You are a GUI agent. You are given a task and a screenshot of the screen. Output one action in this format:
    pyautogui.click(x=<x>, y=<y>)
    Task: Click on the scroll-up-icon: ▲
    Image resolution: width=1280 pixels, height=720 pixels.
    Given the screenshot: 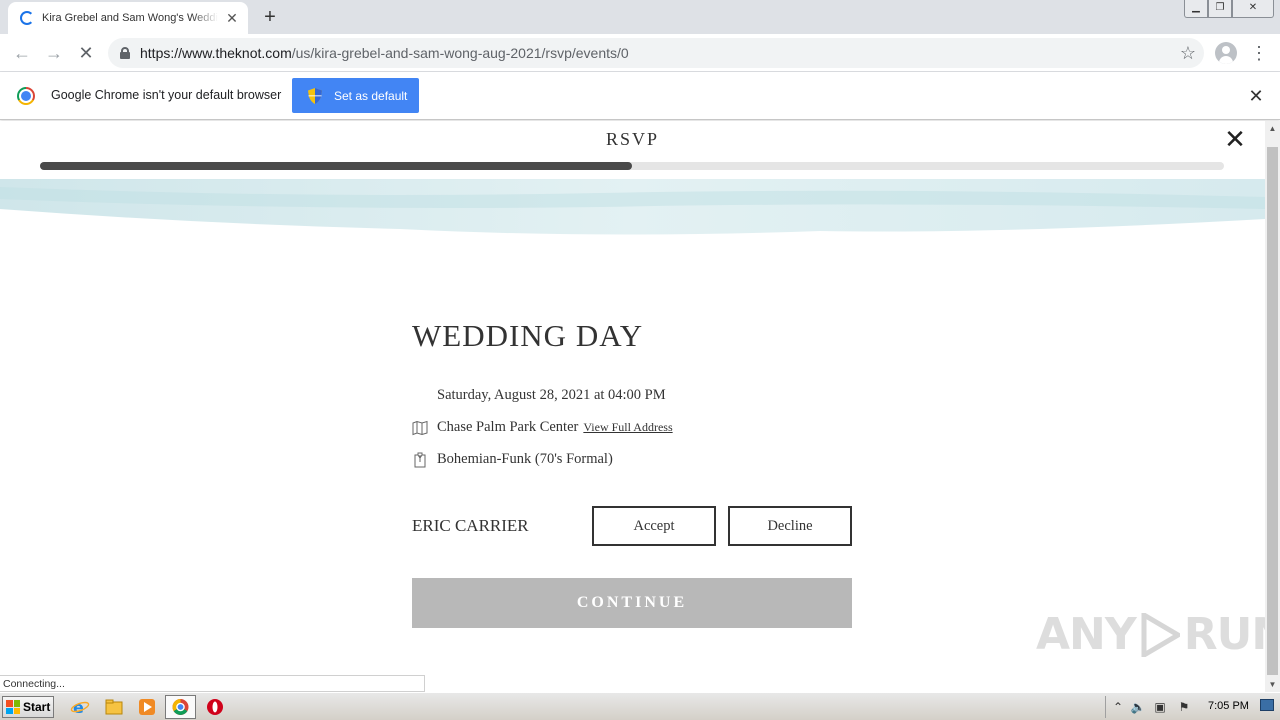 What is the action you would take?
    pyautogui.click(x=1272, y=128)
    